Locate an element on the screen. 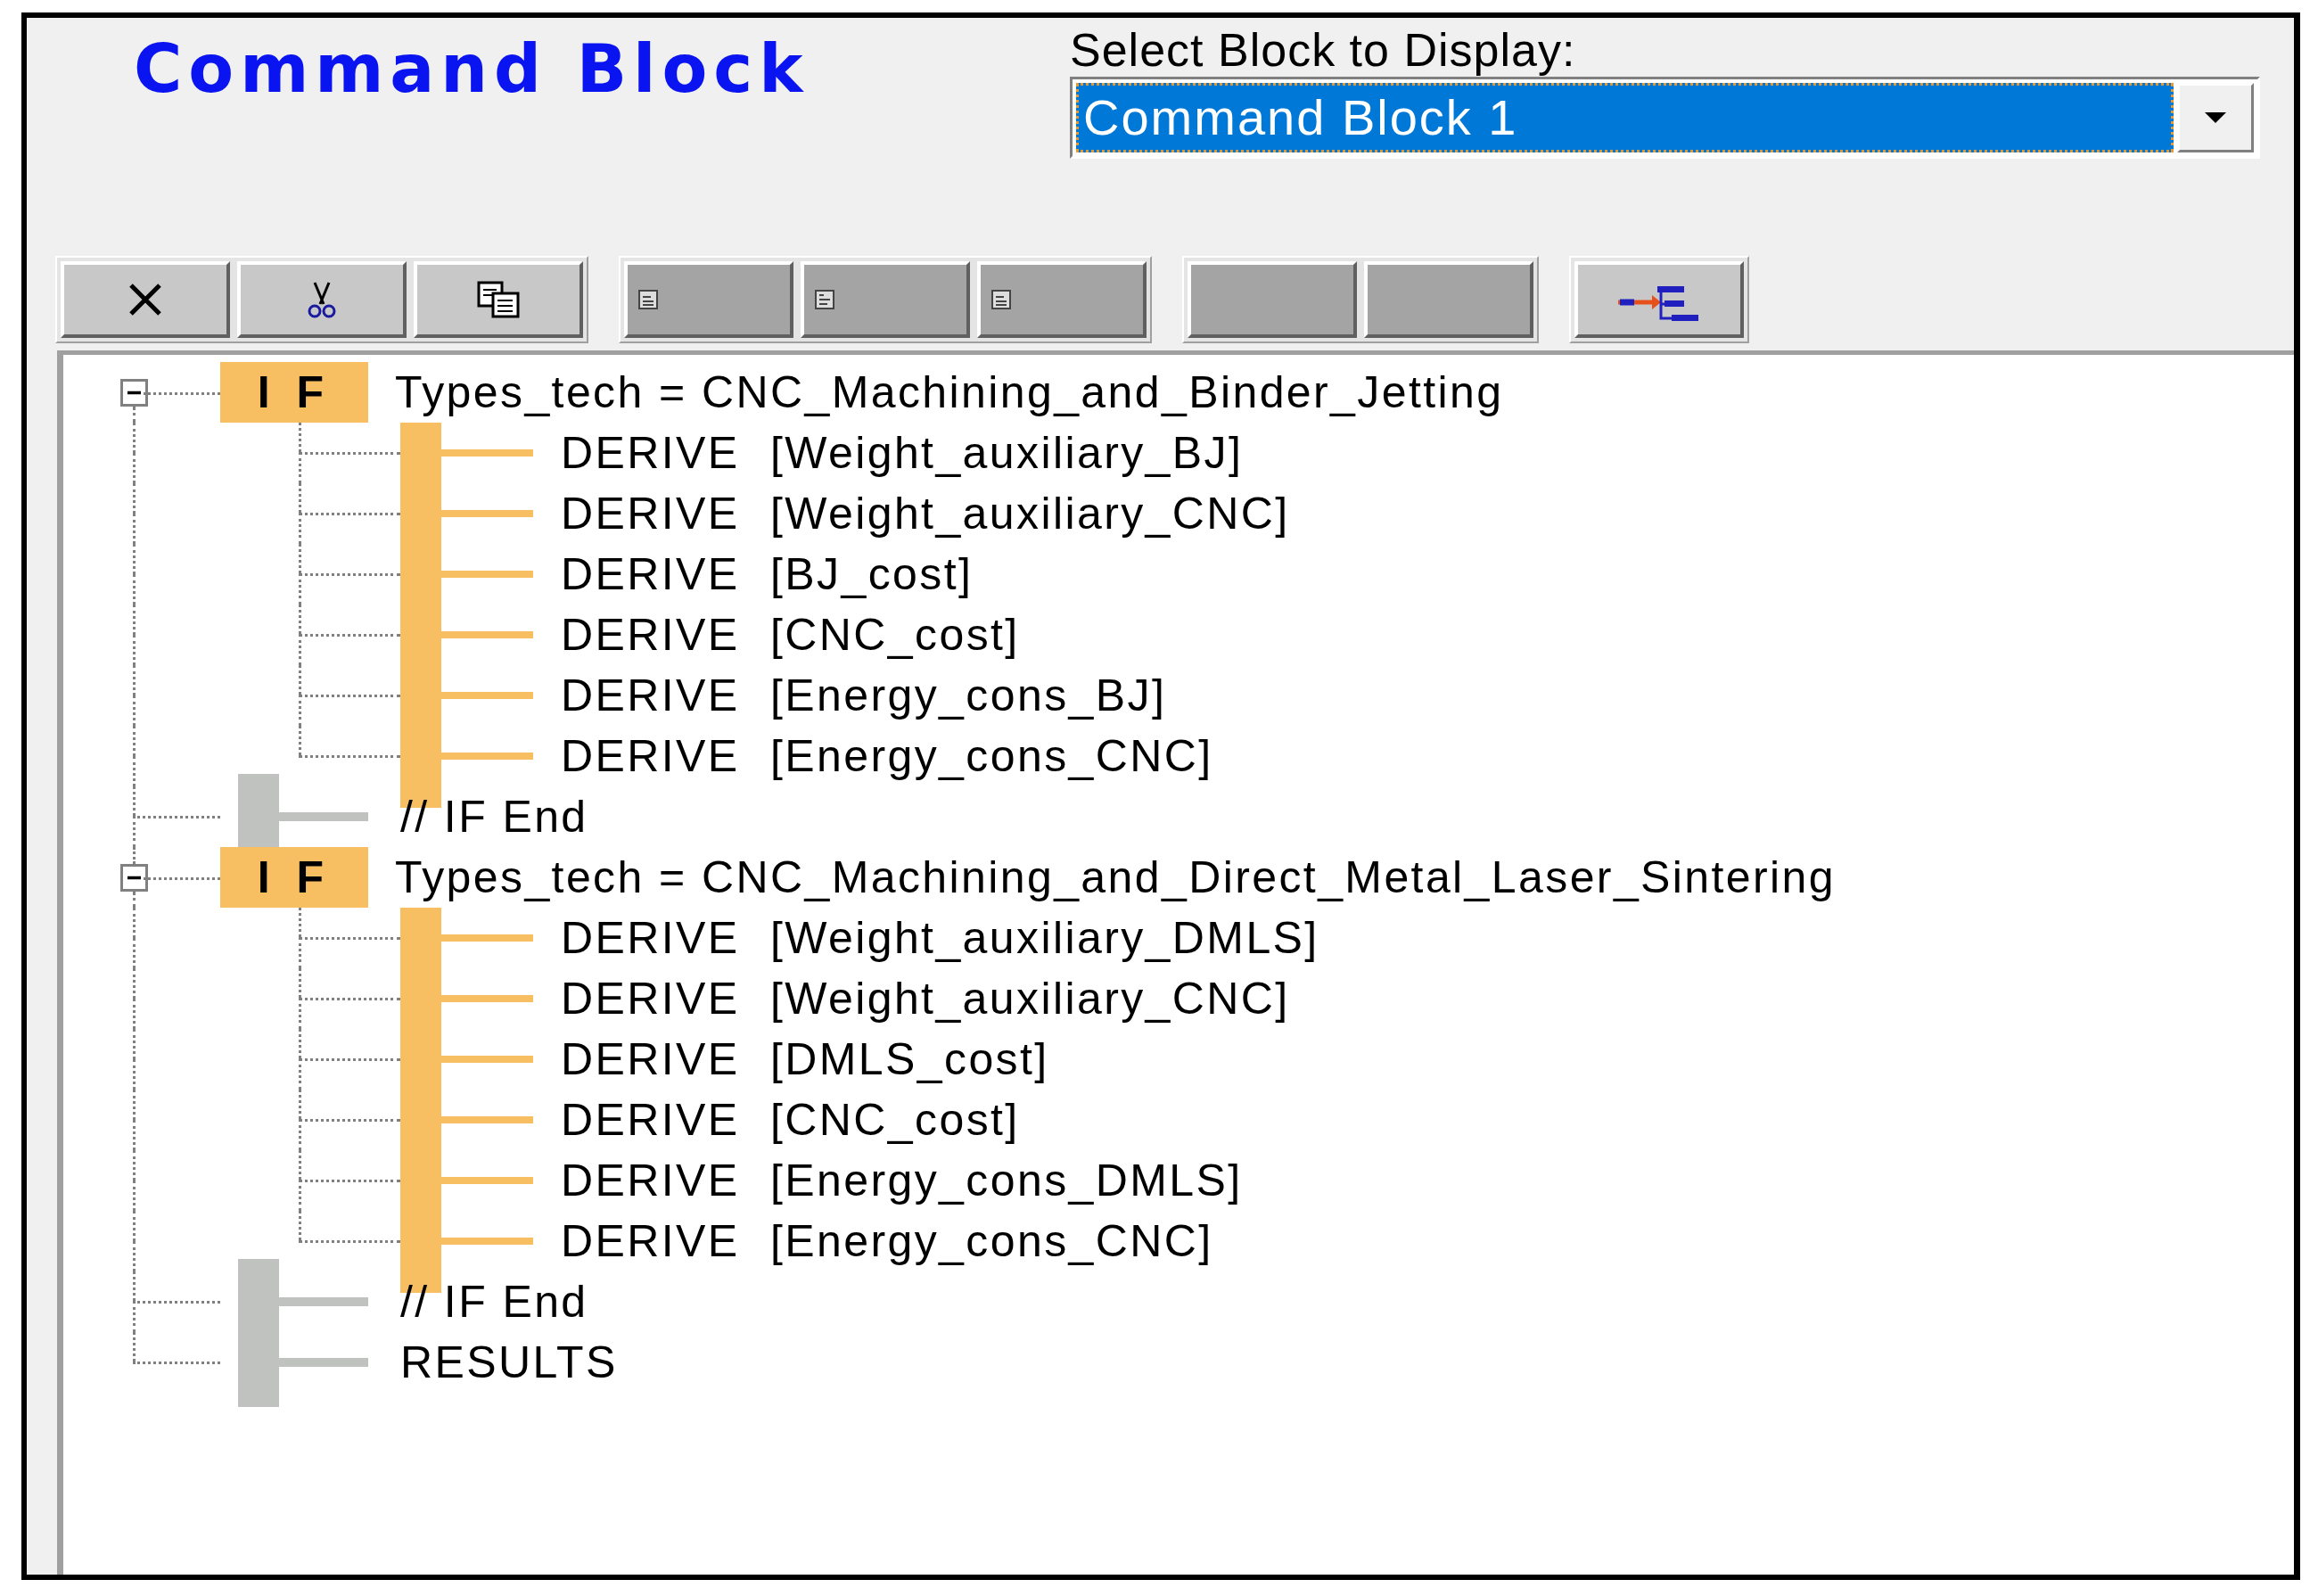 This screenshot has width=2318, height=1596. select-label: Select Block to Display: is located at coordinates (1323, 50).